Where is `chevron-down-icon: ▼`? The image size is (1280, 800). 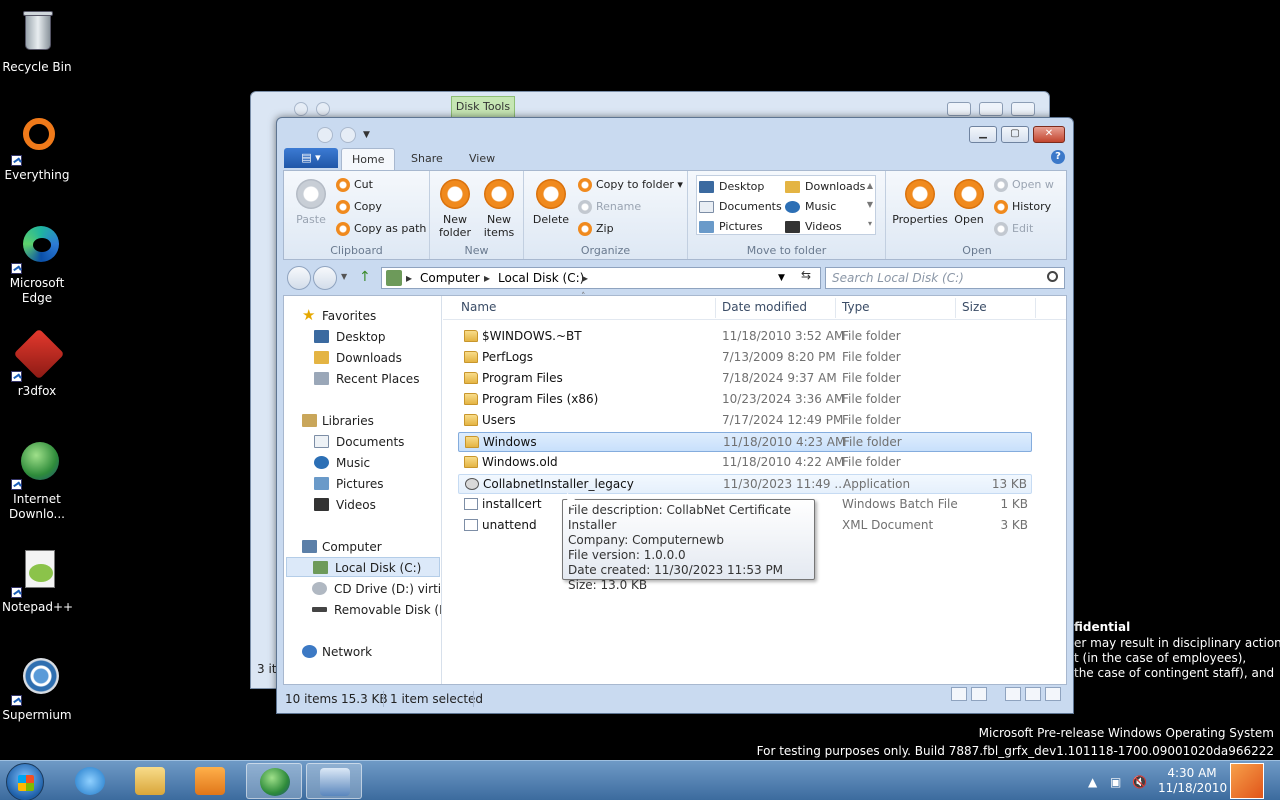 chevron-down-icon: ▼ is located at coordinates (368, 135).